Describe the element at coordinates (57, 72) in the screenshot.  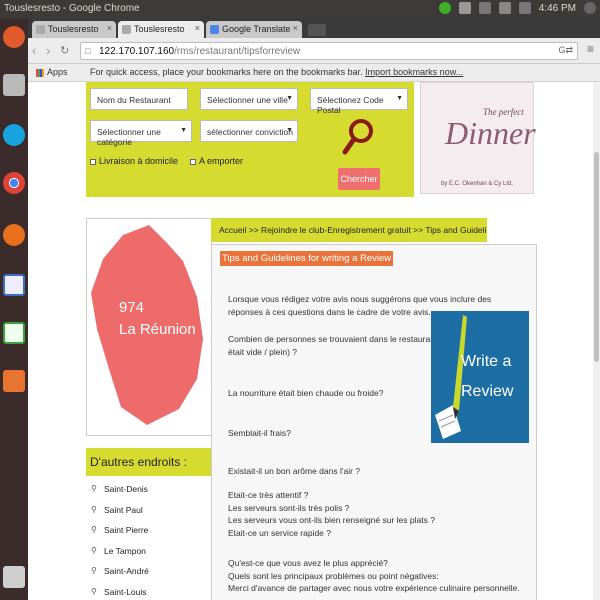
I see `apps-label: Apps` at that location.